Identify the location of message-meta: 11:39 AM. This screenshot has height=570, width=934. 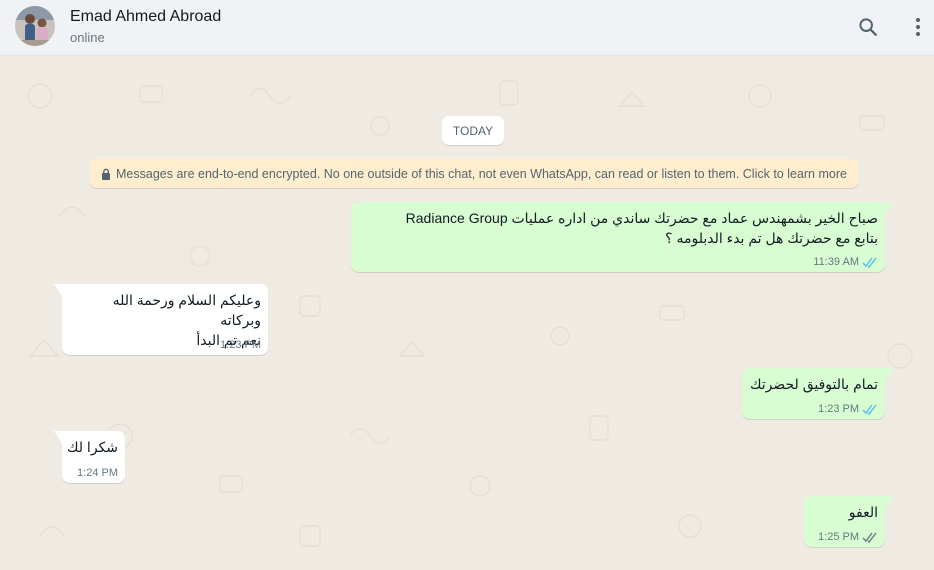
(845, 262).